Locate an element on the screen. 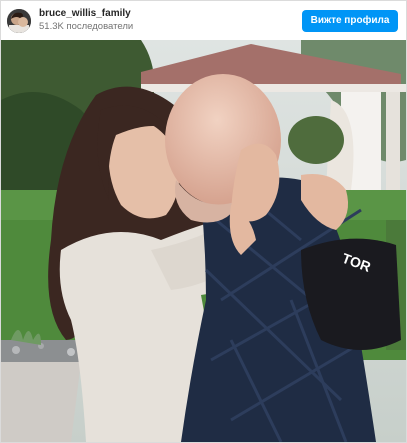 This screenshot has width=407, height=443. user-meta: bruce_willis_family 51.3K последователи is located at coordinates (86, 20).